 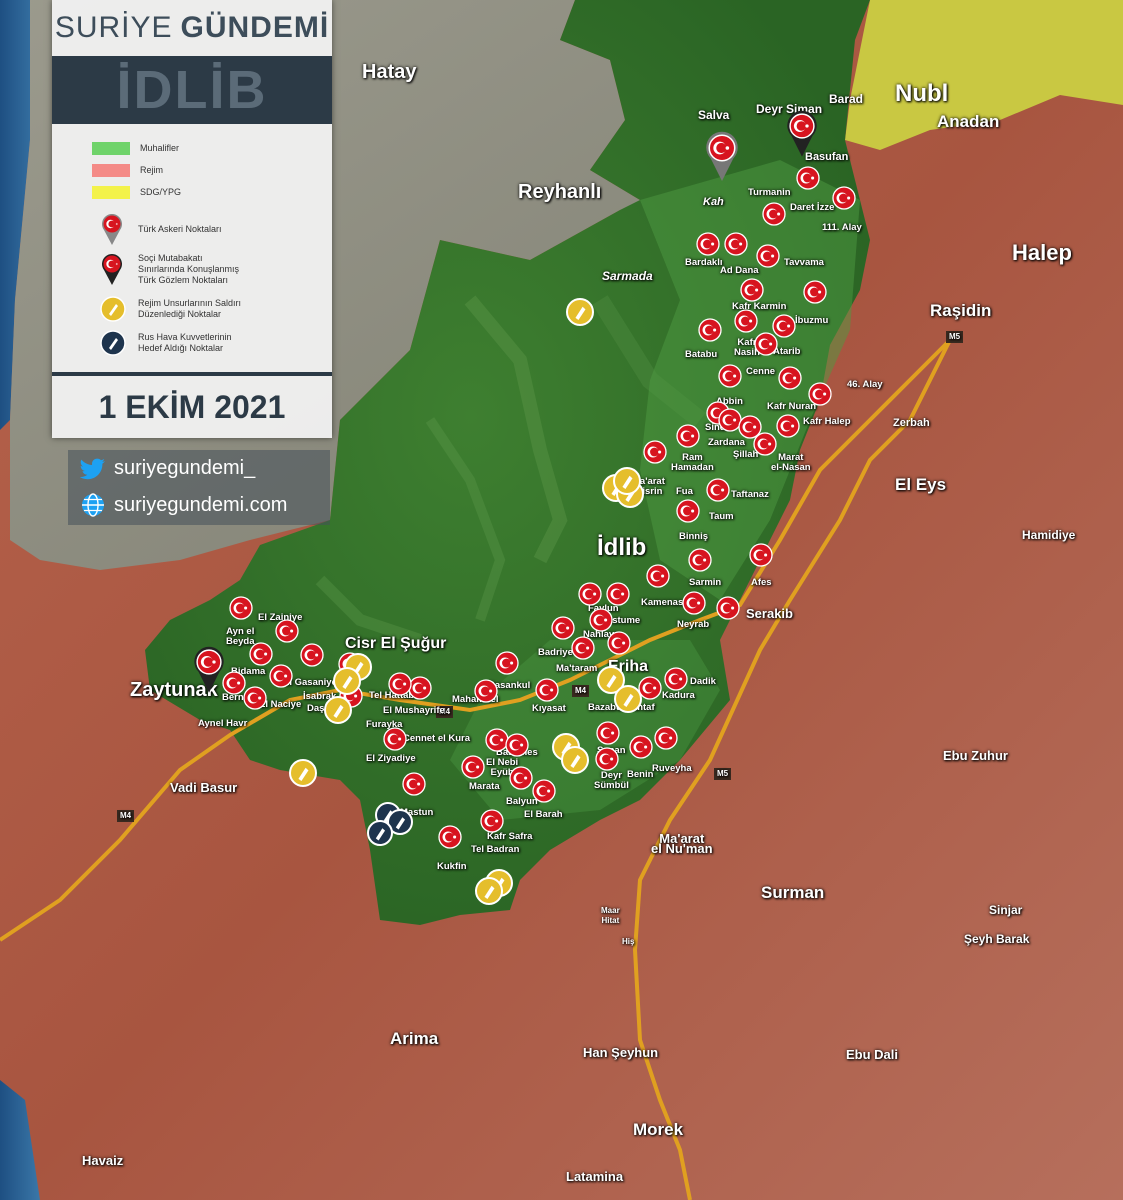 What do you see at coordinates (759, 306) in the screenshot?
I see `label-kafr-karmin: Kafr Karmin` at bounding box center [759, 306].